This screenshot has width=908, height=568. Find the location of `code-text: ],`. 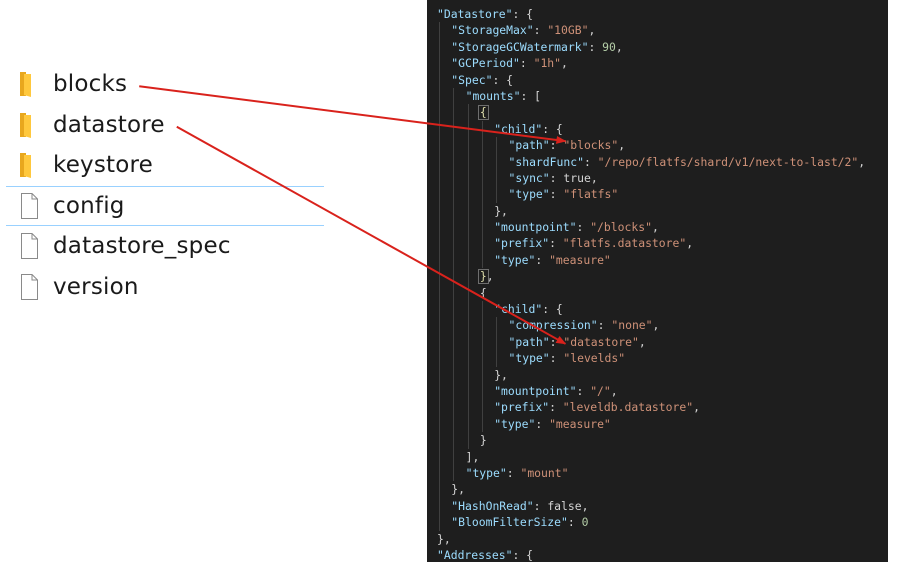

code-text: ], is located at coordinates (473, 457).